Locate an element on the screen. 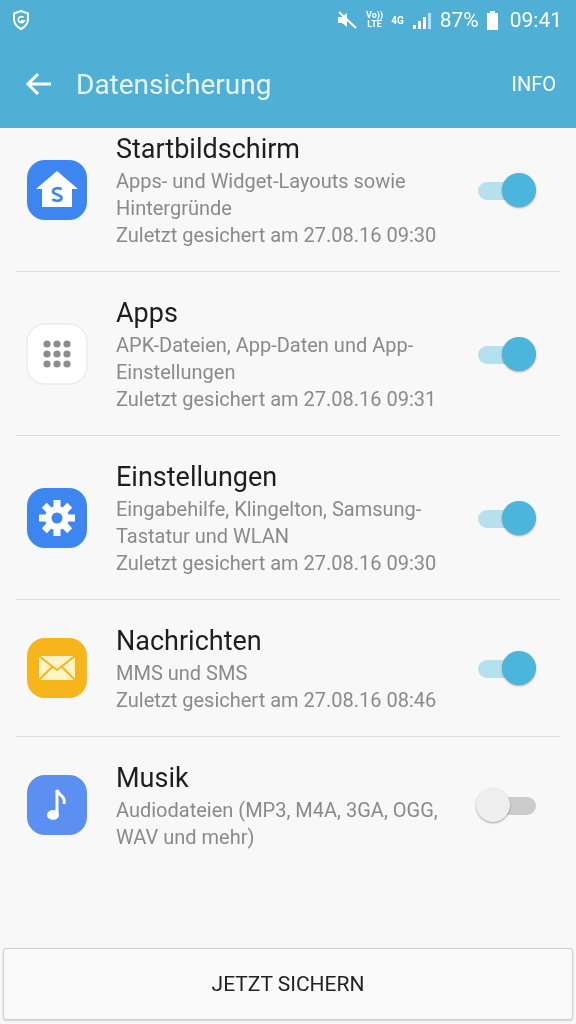 Image resolution: width=576 pixels, height=1024 pixels. network-label: LTE is located at coordinates (374, 24).